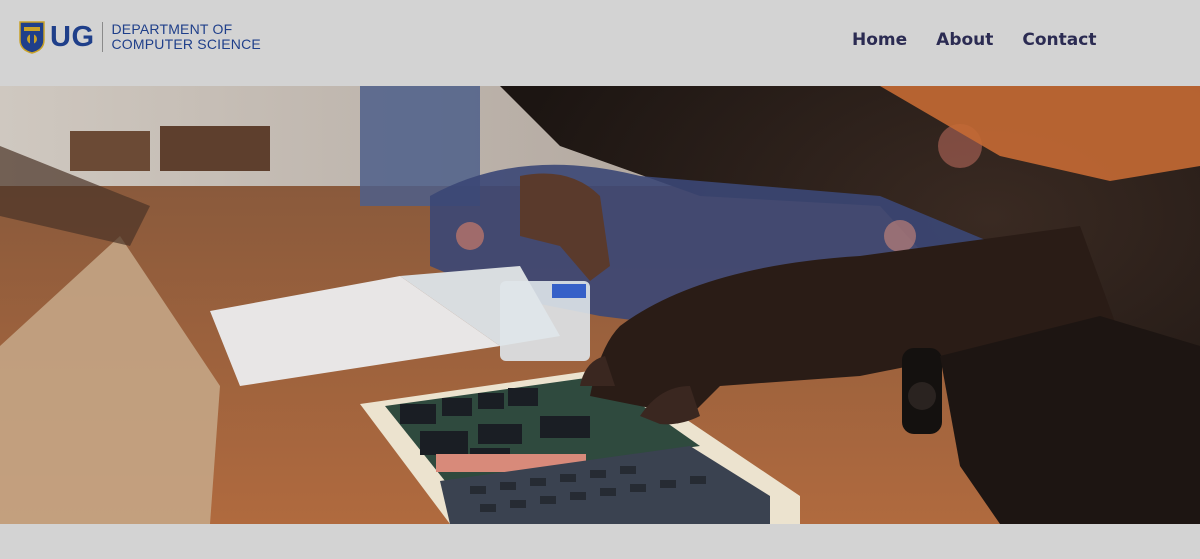  What do you see at coordinates (186, 44) in the screenshot?
I see `department-line-2: COMPUTER SCIENCE` at bounding box center [186, 44].